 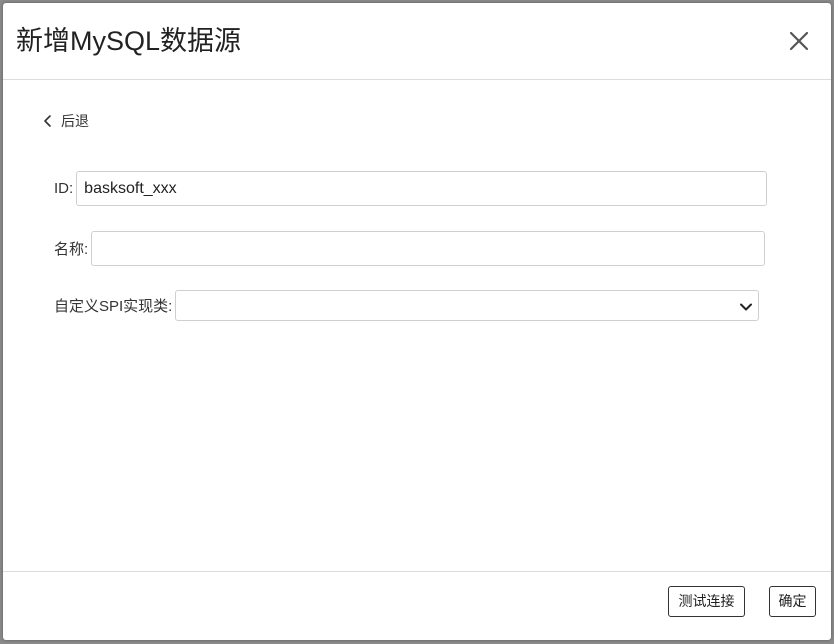 I want to click on chevron-down-icon, so click(x=746, y=307).